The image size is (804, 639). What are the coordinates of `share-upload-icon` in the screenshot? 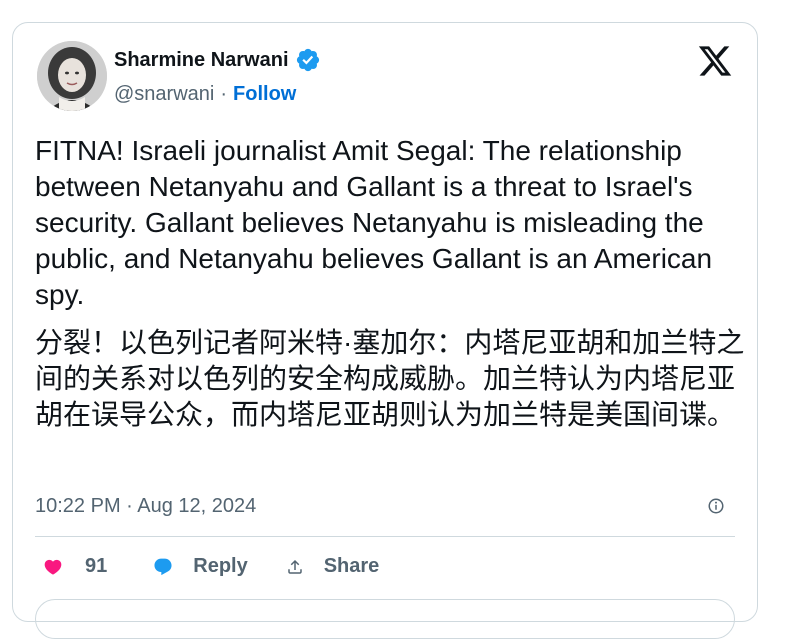 It's located at (294, 566).